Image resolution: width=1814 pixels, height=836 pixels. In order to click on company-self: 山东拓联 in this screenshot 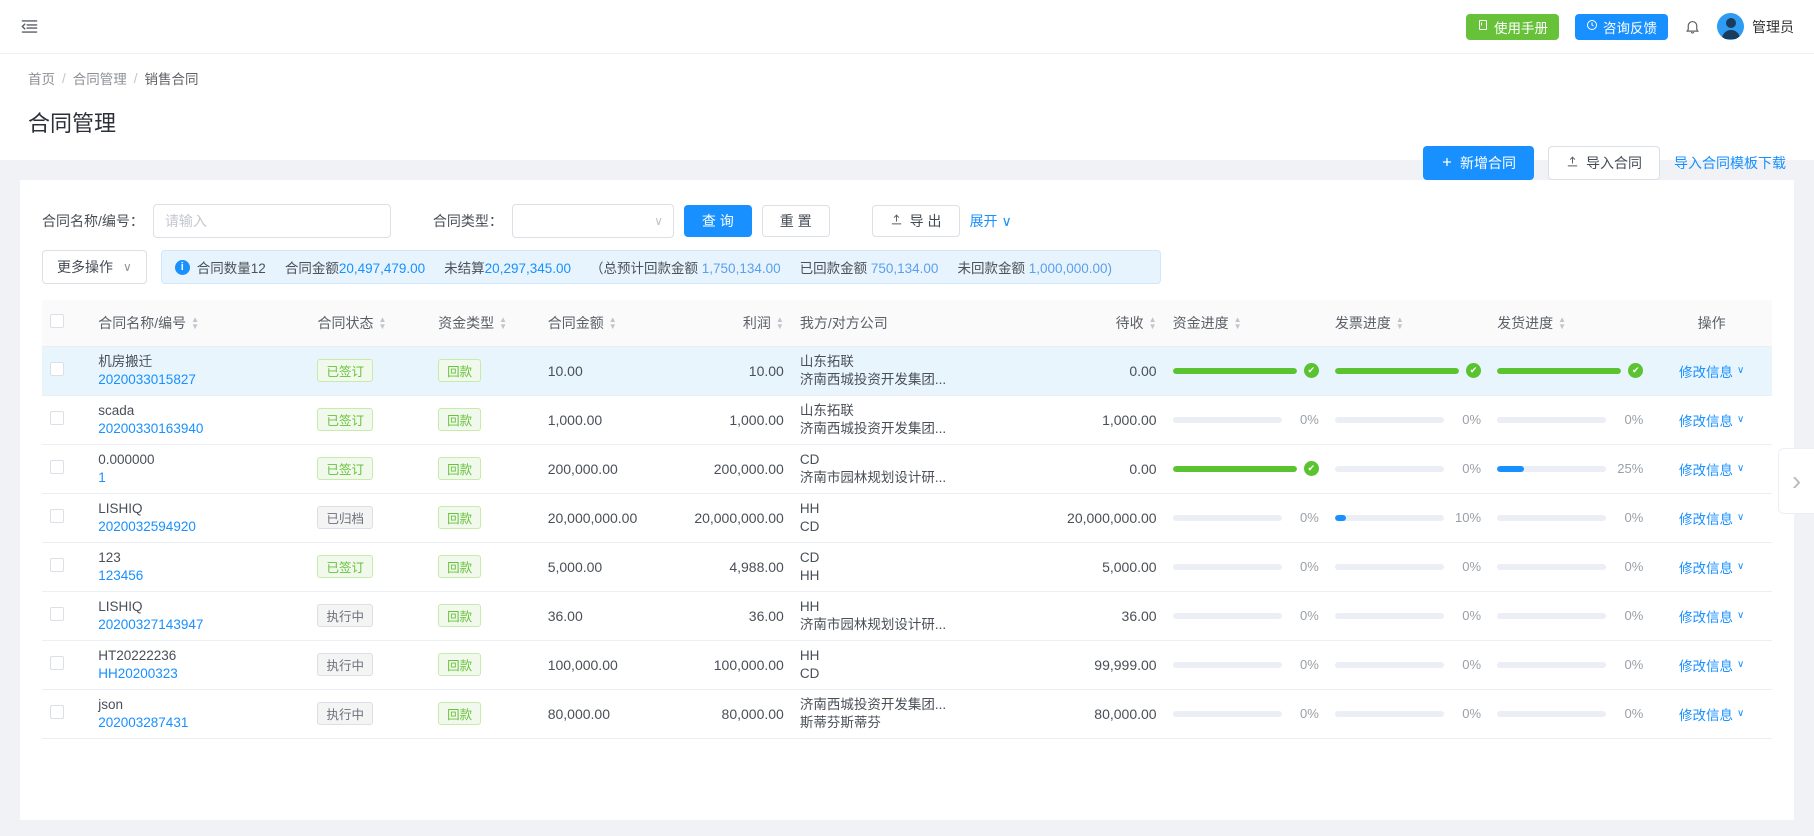, I will do `click(826, 410)`.